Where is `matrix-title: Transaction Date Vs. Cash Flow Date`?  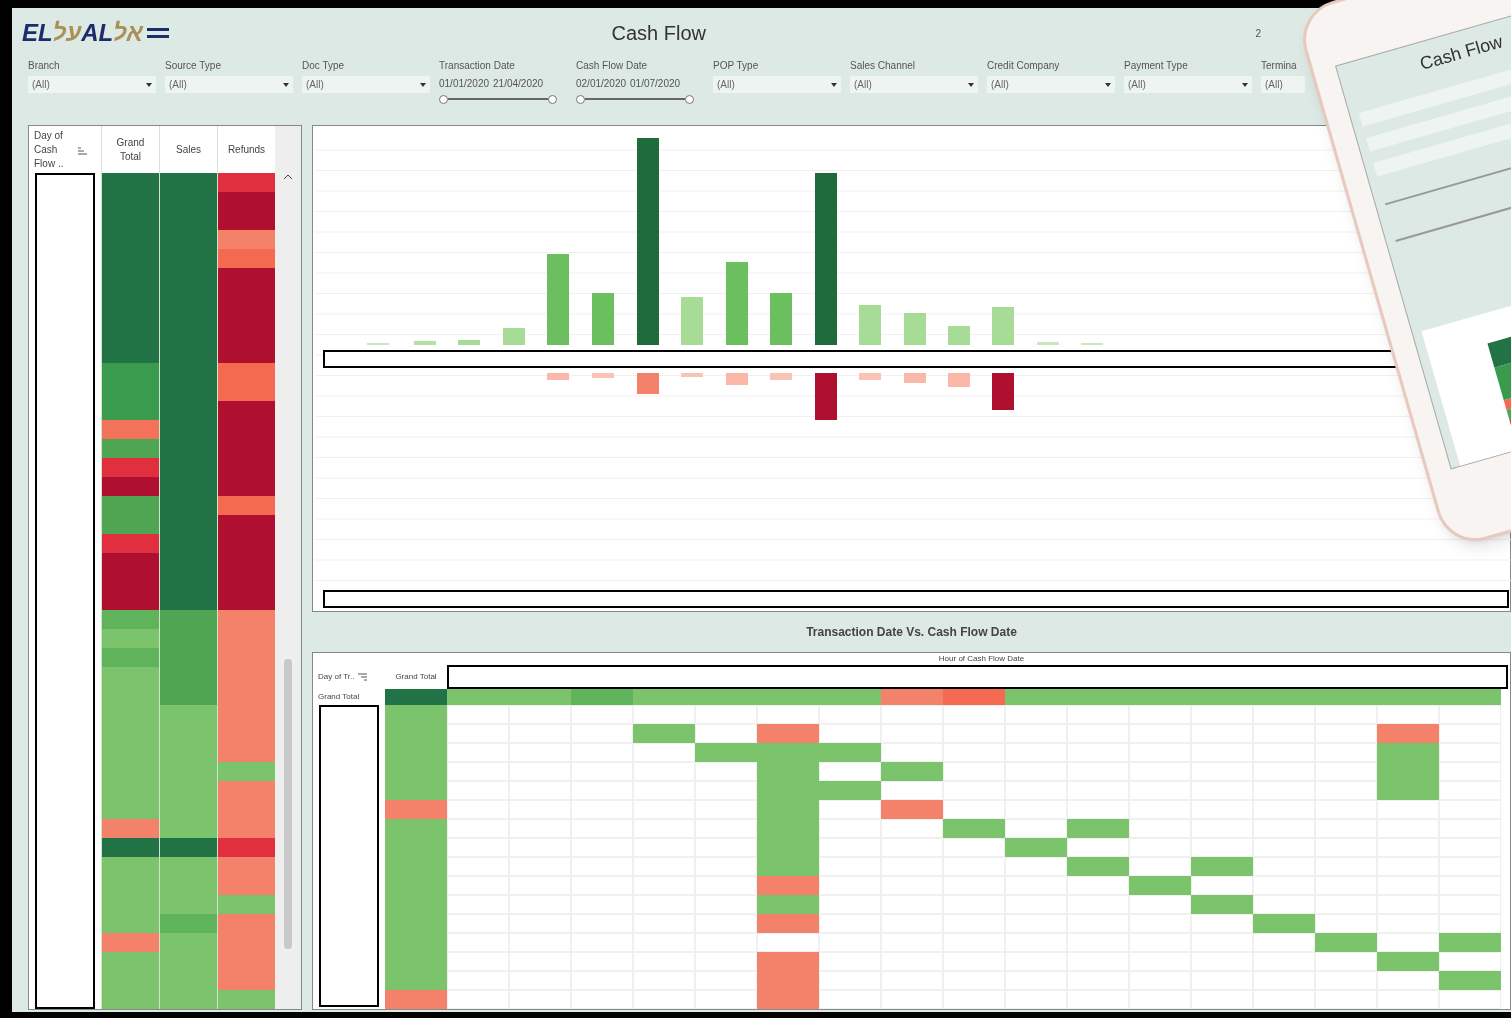
matrix-title: Transaction Date Vs. Cash Flow Date is located at coordinates (911, 632).